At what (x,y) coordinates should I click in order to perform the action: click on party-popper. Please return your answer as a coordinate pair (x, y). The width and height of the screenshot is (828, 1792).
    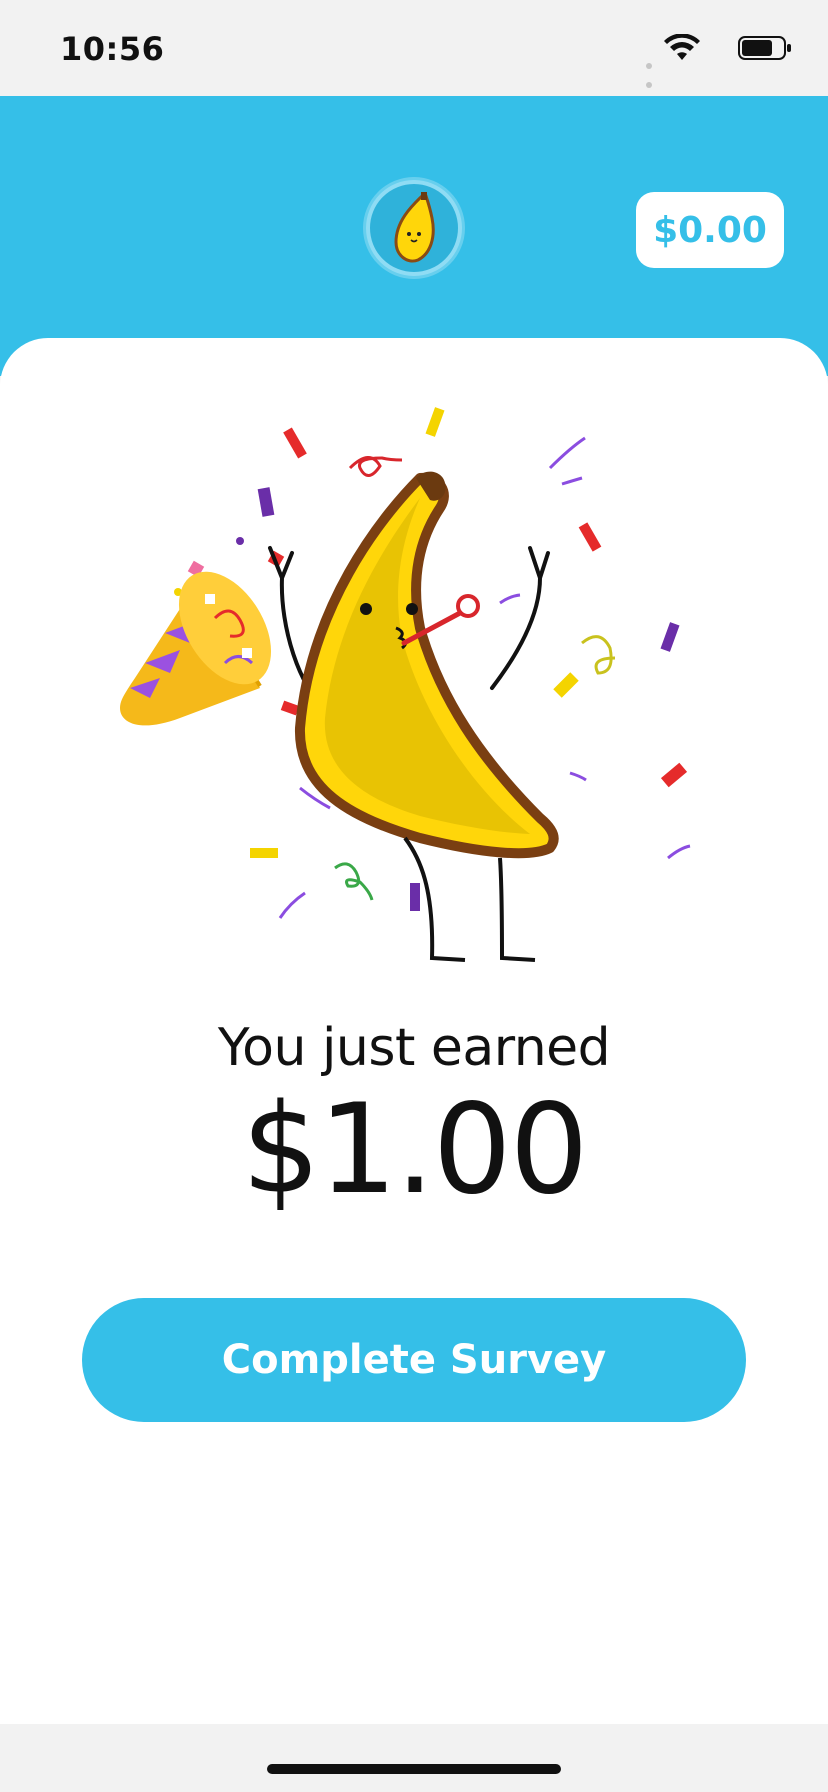
    Looking at the image, I should click on (196, 648).